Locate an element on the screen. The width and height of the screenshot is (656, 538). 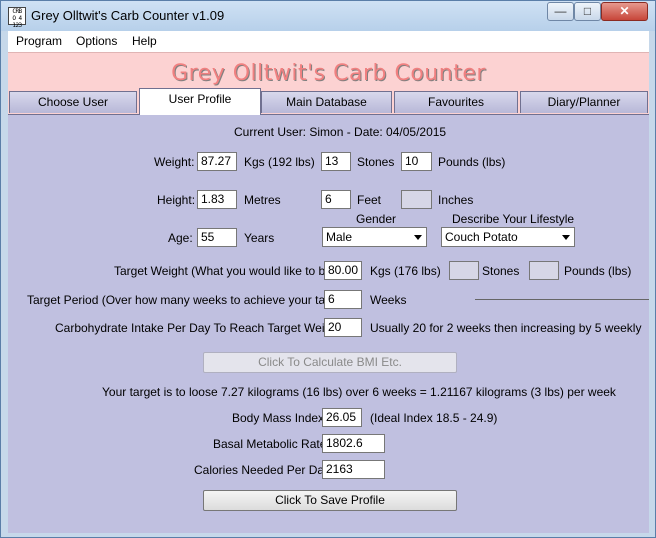
divider-line is located at coordinates (562, 299).